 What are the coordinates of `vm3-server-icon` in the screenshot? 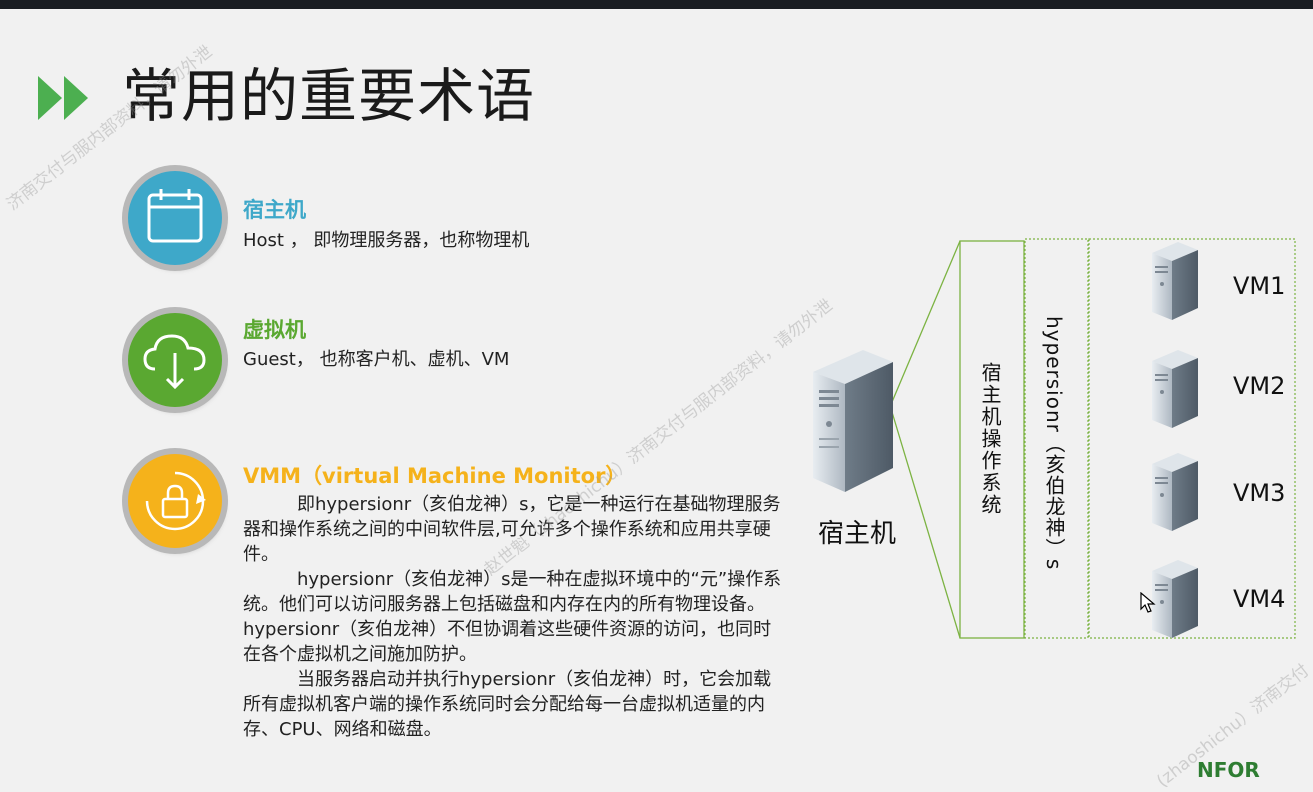 It's located at (1175, 492).